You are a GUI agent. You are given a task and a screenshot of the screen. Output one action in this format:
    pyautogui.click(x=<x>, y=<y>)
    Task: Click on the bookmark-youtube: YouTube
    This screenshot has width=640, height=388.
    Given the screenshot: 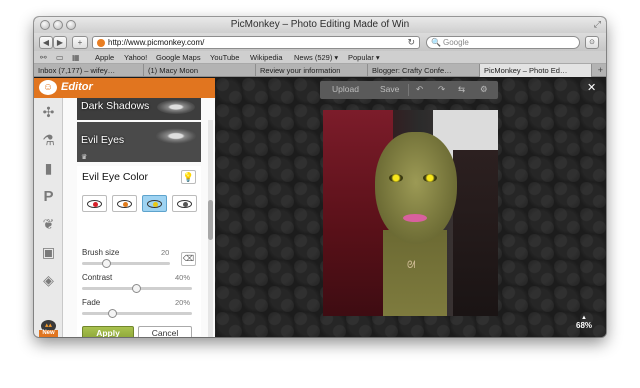 What is the action you would take?
    pyautogui.click(x=224, y=57)
    